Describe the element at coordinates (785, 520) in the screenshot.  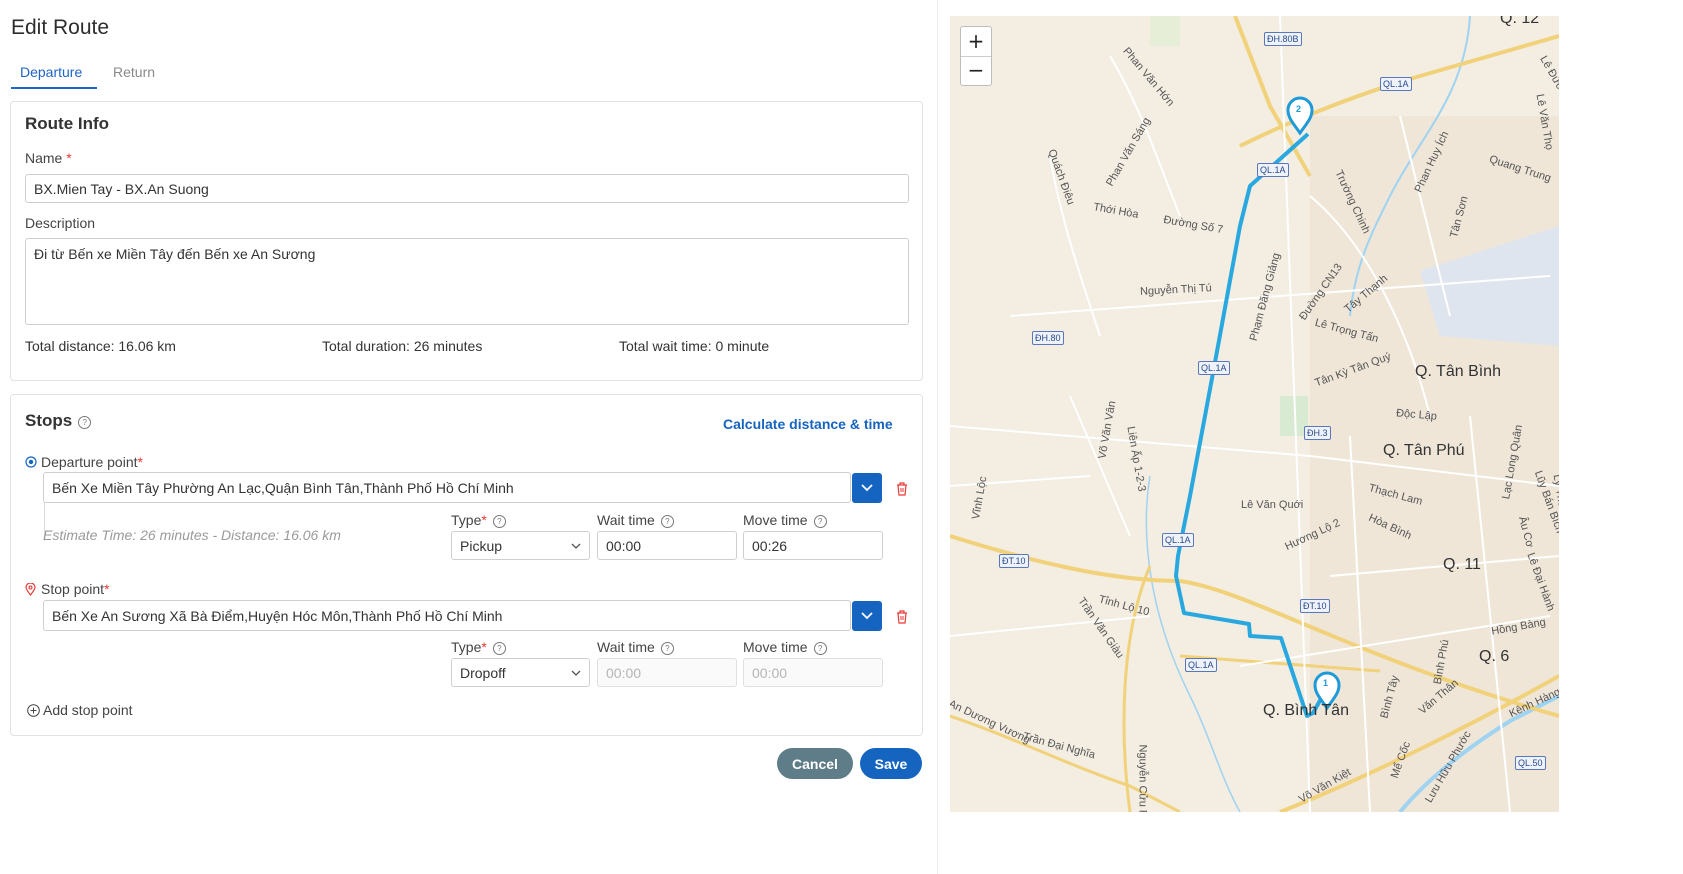
I see `departure-move-label: Move time?` at that location.